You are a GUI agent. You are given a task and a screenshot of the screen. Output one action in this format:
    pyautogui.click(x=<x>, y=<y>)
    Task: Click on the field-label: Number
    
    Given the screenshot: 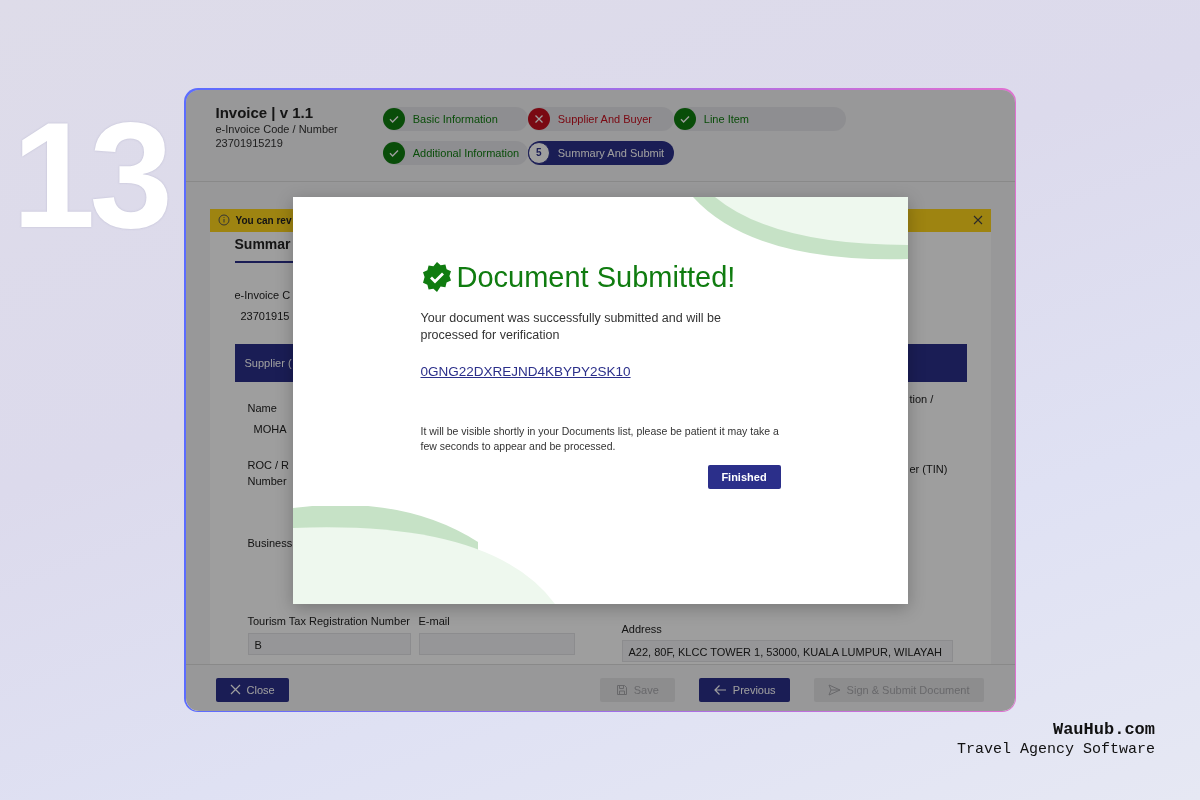 What is the action you would take?
    pyautogui.click(x=267, y=481)
    